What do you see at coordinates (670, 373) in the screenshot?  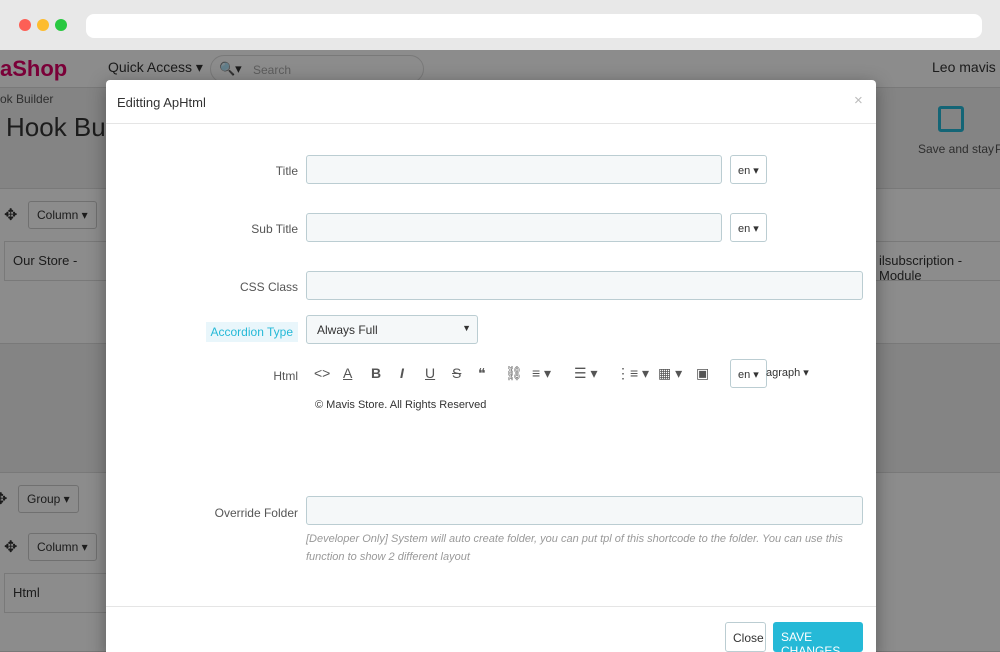 I see `table-icon: ▦ ▾` at bounding box center [670, 373].